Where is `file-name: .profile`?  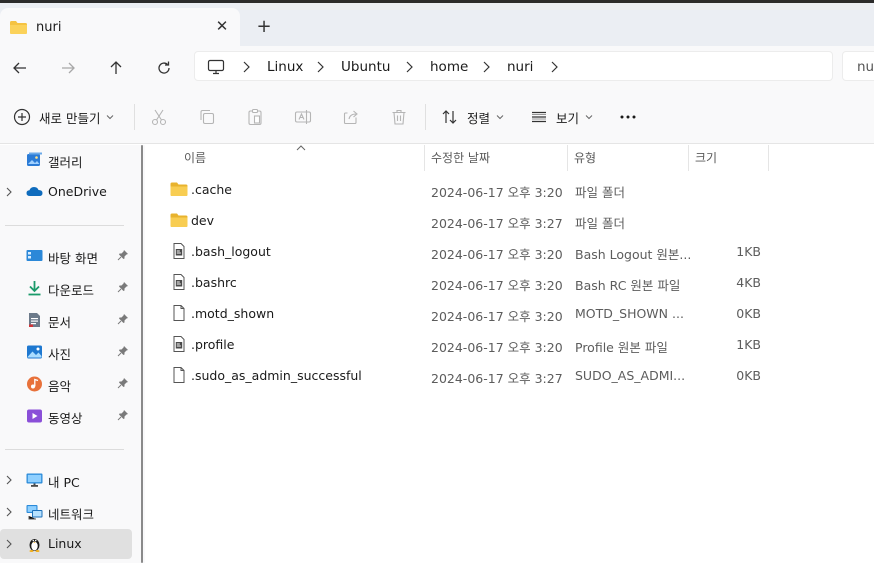 file-name: .profile is located at coordinates (213, 344).